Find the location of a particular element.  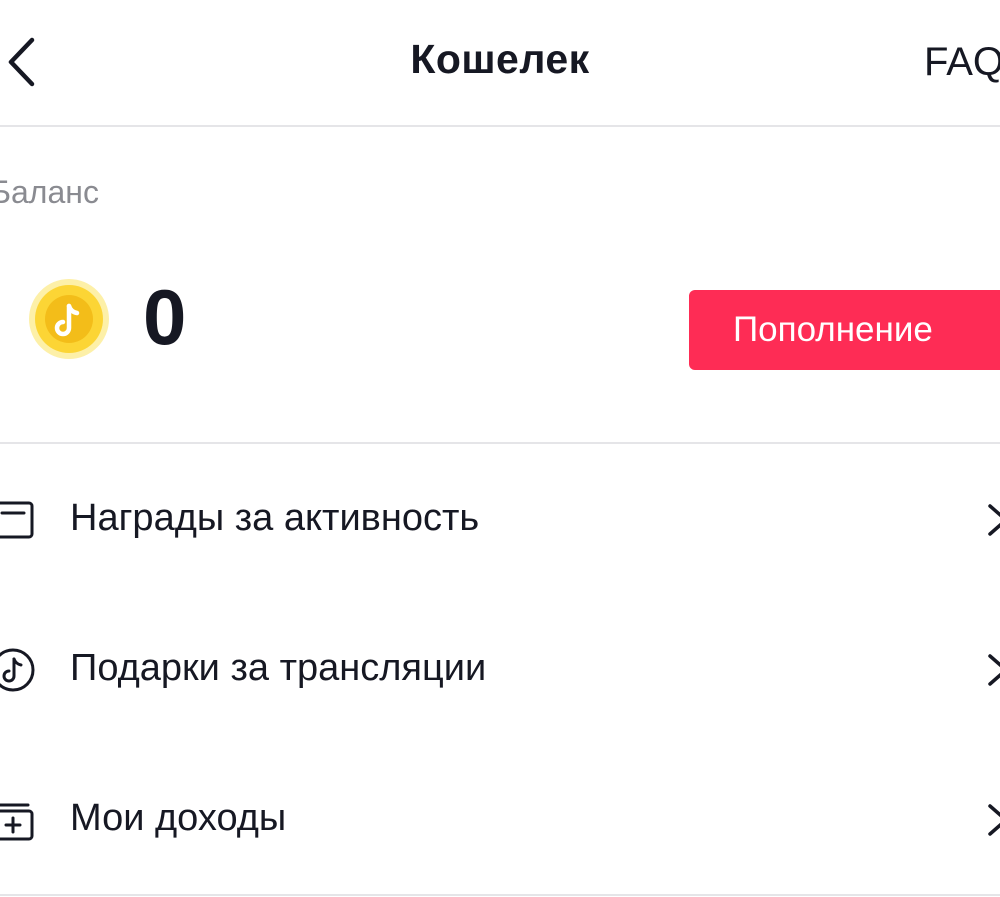

balance-label: Баланс is located at coordinates (49, 192).